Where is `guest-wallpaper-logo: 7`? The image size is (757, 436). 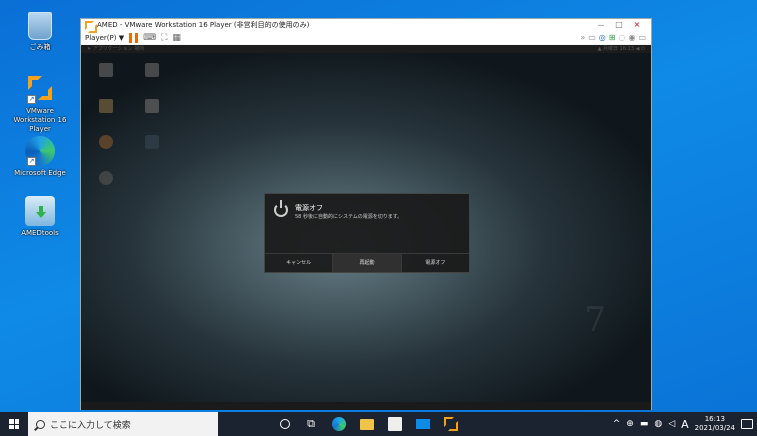 guest-wallpaper-logo: 7 is located at coordinates (595, 320).